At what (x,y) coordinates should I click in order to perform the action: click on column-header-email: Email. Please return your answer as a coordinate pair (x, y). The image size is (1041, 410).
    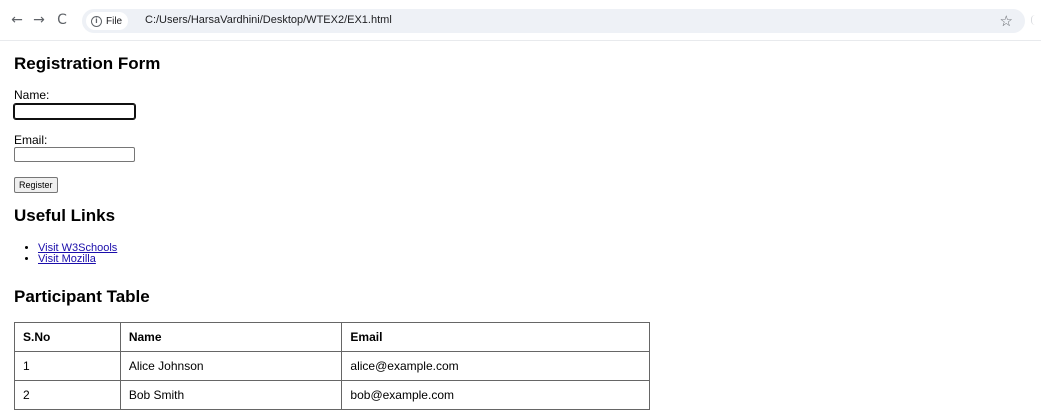
    Looking at the image, I should click on (495, 337).